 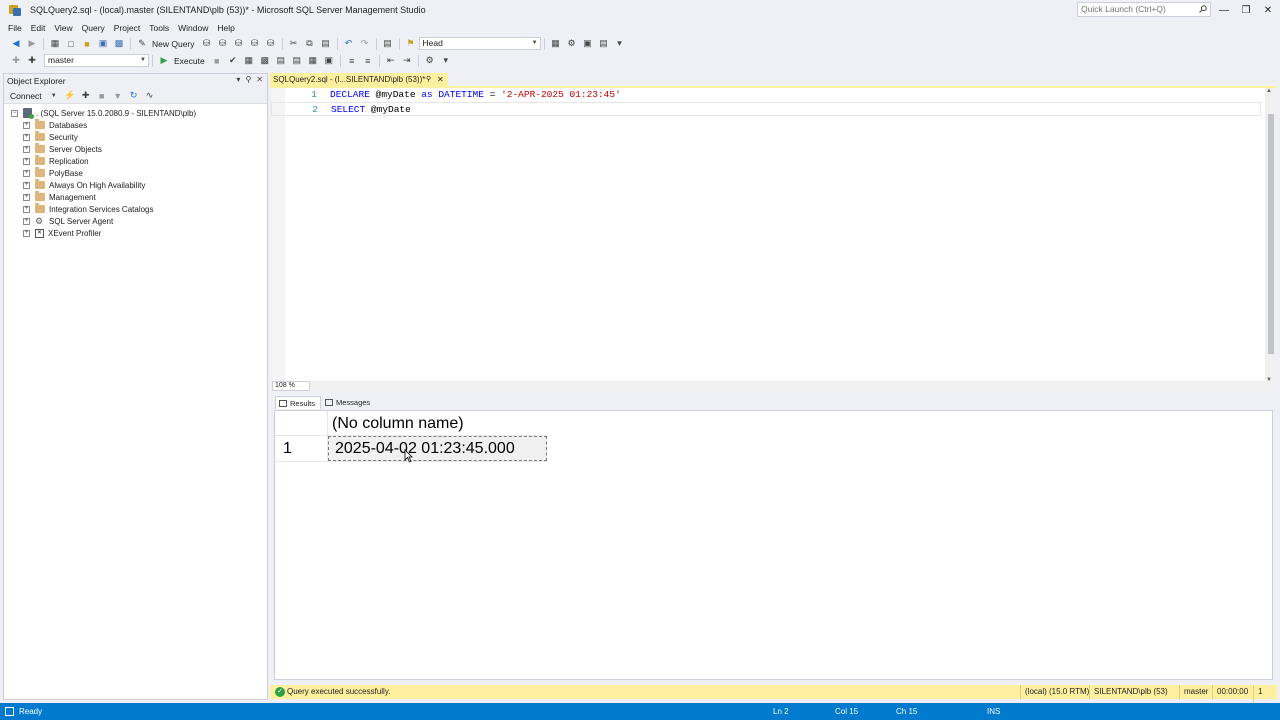 What do you see at coordinates (127, 28) in the screenshot?
I see `menu-project: Project` at bounding box center [127, 28].